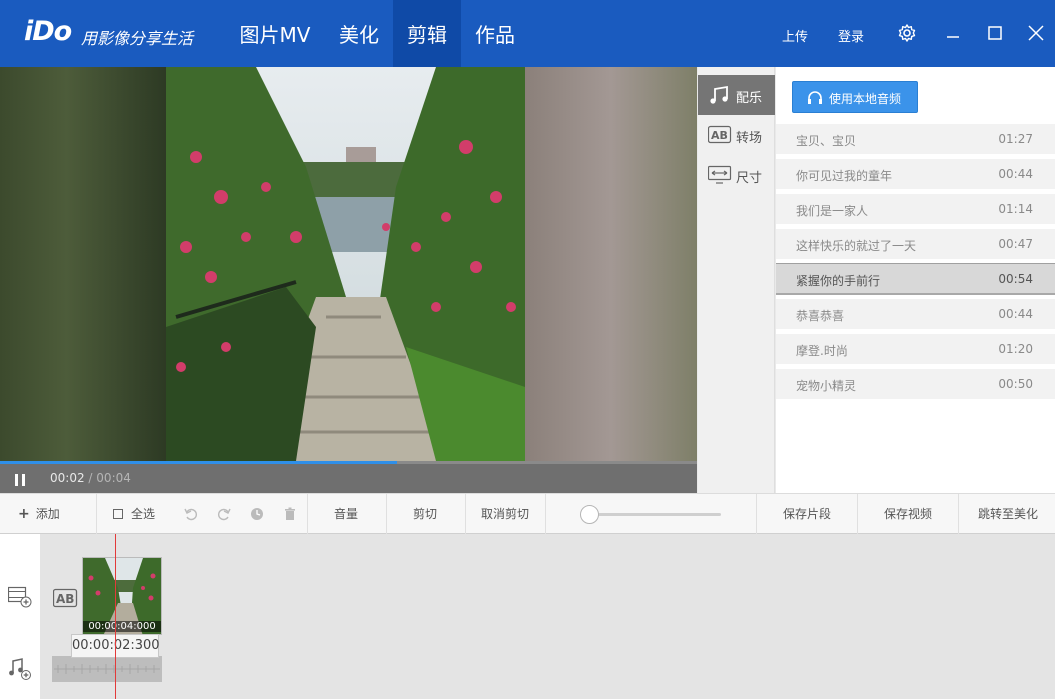 The image size is (1055, 699). I want to click on maximize-icon, so click(995, 33).